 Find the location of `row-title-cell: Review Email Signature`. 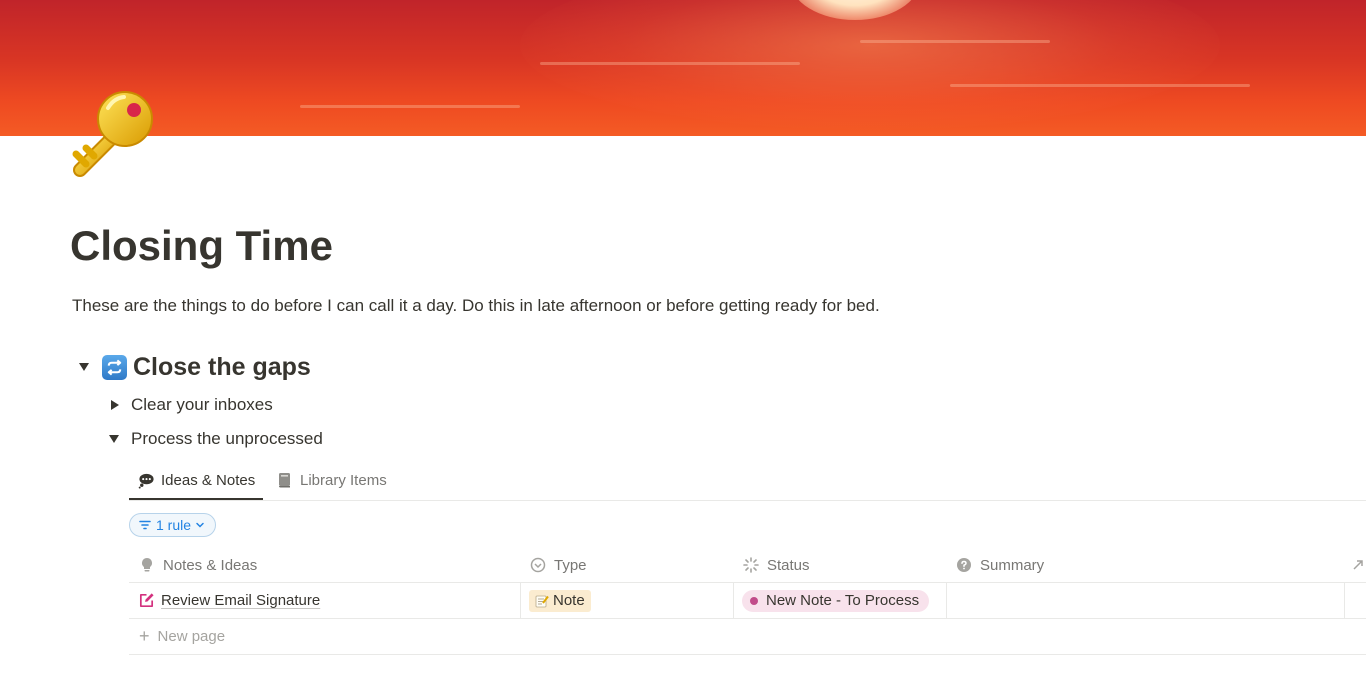

row-title-cell: Review Email Signature is located at coordinates (325, 600).